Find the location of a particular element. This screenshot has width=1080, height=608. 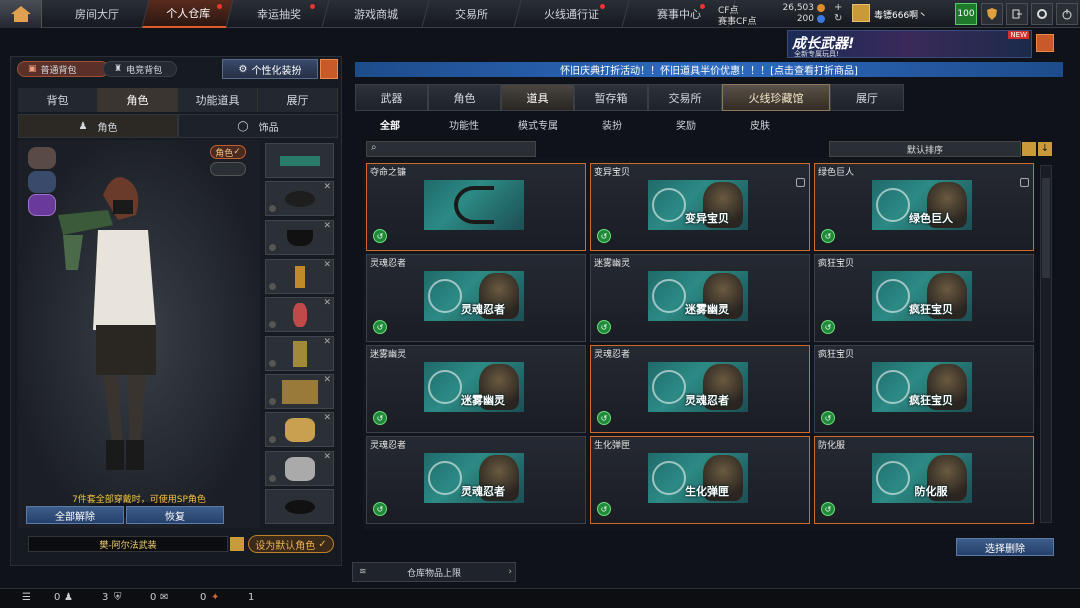

menu-icon: ☰ is located at coordinates (26, 597).